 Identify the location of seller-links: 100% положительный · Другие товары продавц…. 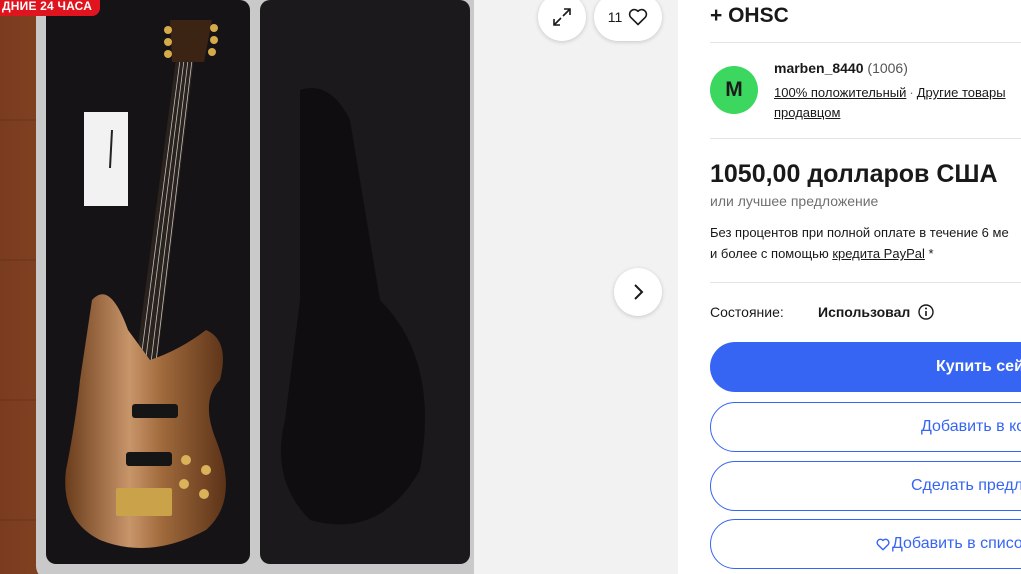
(897, 103).